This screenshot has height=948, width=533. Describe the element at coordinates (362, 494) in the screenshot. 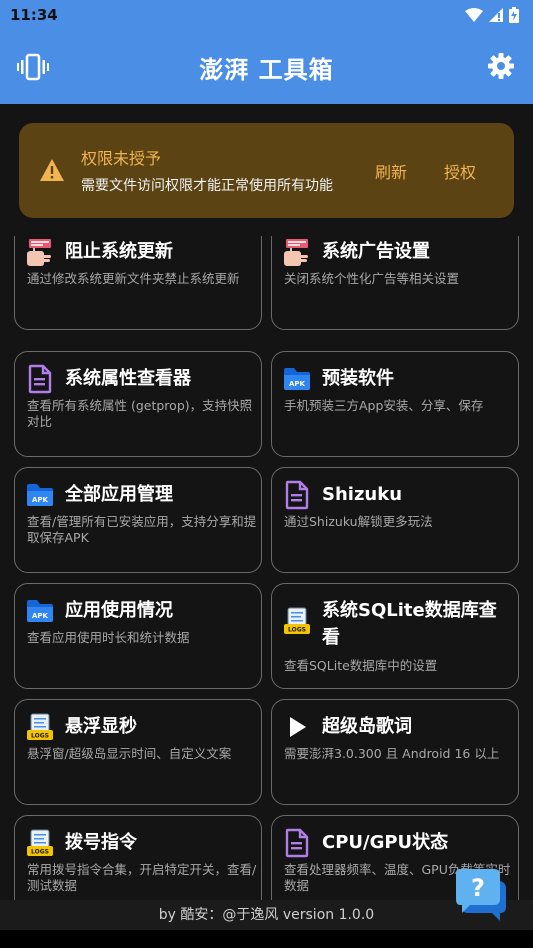

I see `tool-title: Shizuku` at that location.